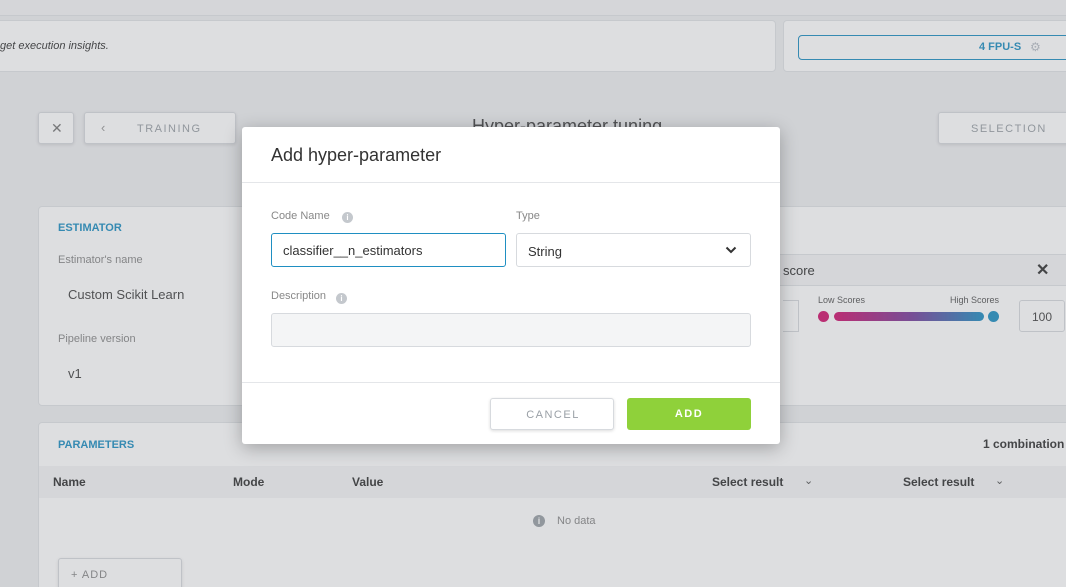  What do you see at coordinates (356, 155) in the screenshot?
I see `dialog-title: Add hyper-parameter` at bounding box center [356, 155].